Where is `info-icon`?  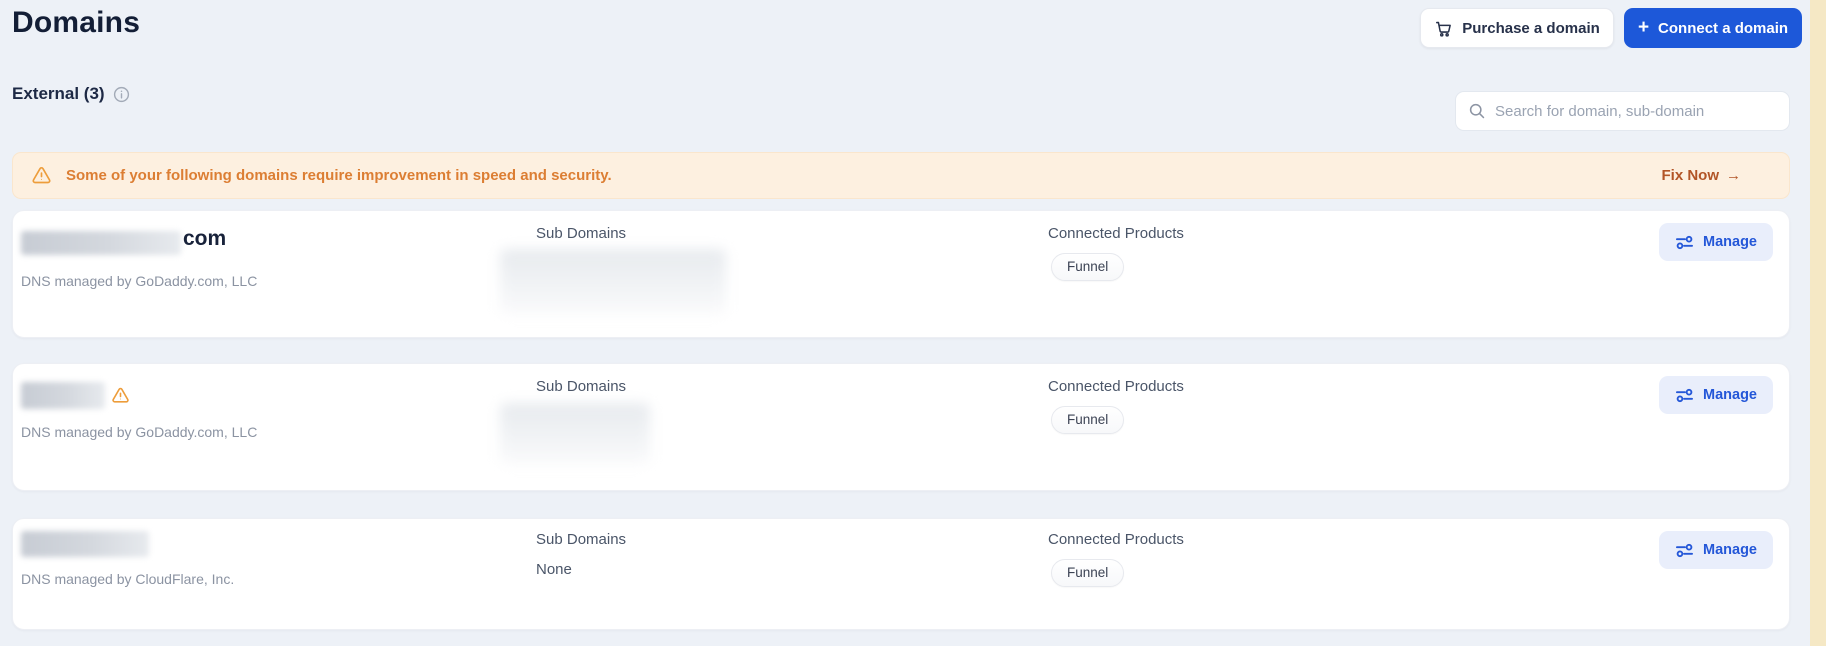
info-icon is located at coordinates (121, 94).